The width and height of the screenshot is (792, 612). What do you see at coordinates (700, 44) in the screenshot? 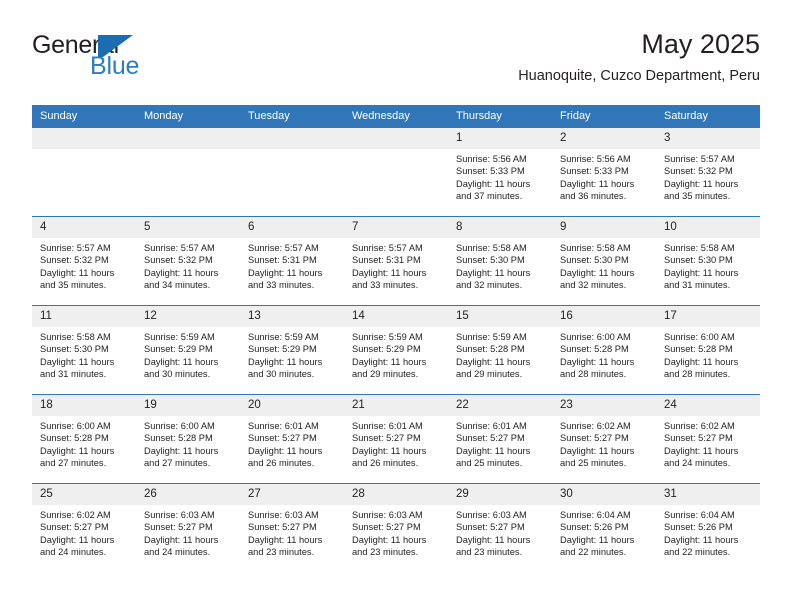
I see `page-title: May 2025` at bounding box center [700, 44].